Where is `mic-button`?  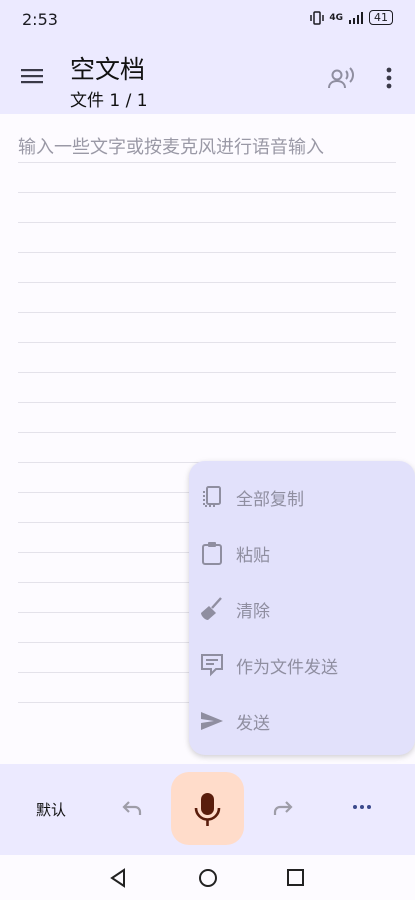
mic-button is located at coordinates (207, 808).